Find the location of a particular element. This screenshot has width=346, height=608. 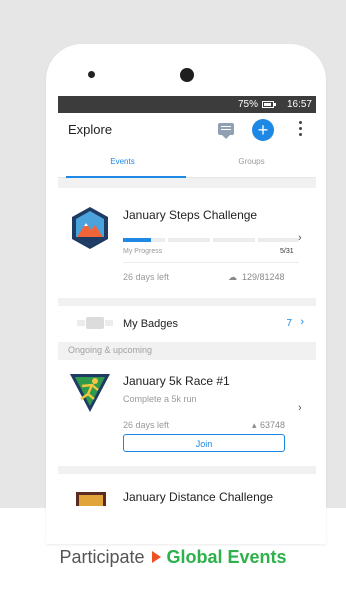

race-title: January 5k Race #1 is located at coordinates (176, 381).